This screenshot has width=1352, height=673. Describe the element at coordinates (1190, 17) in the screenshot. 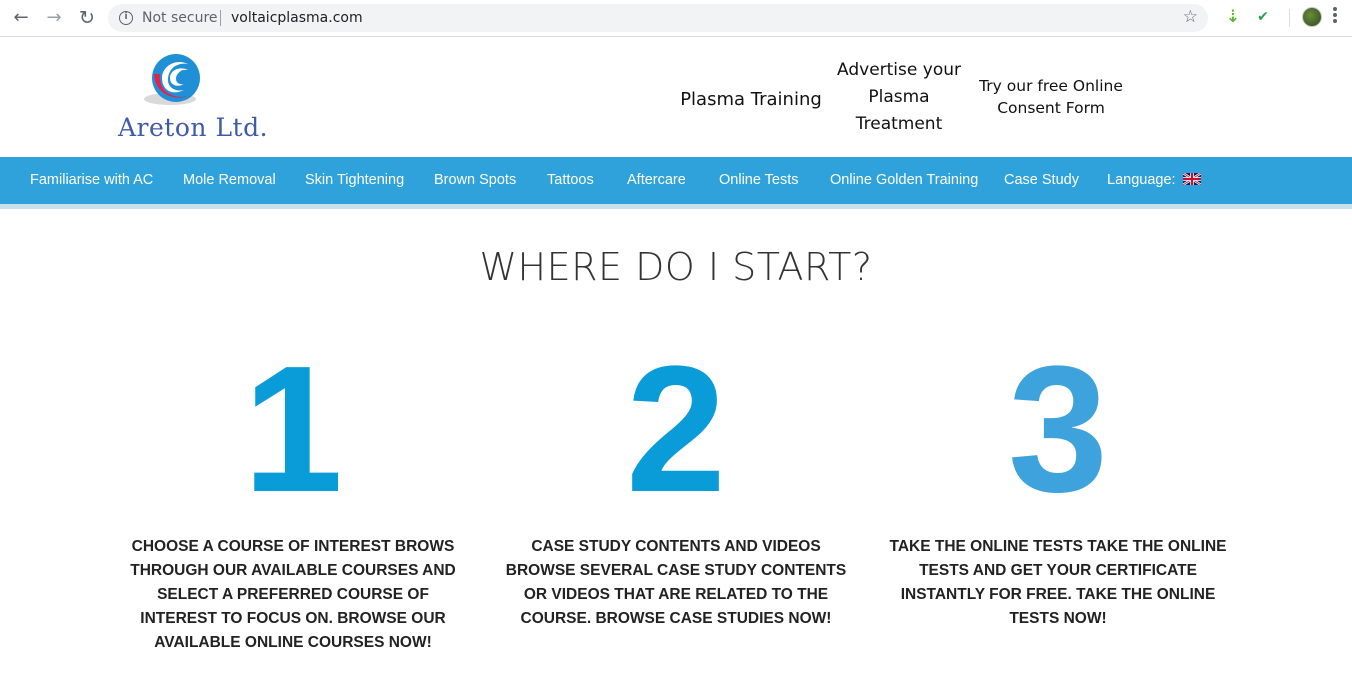

I see `star-icon: ☆` at that location.